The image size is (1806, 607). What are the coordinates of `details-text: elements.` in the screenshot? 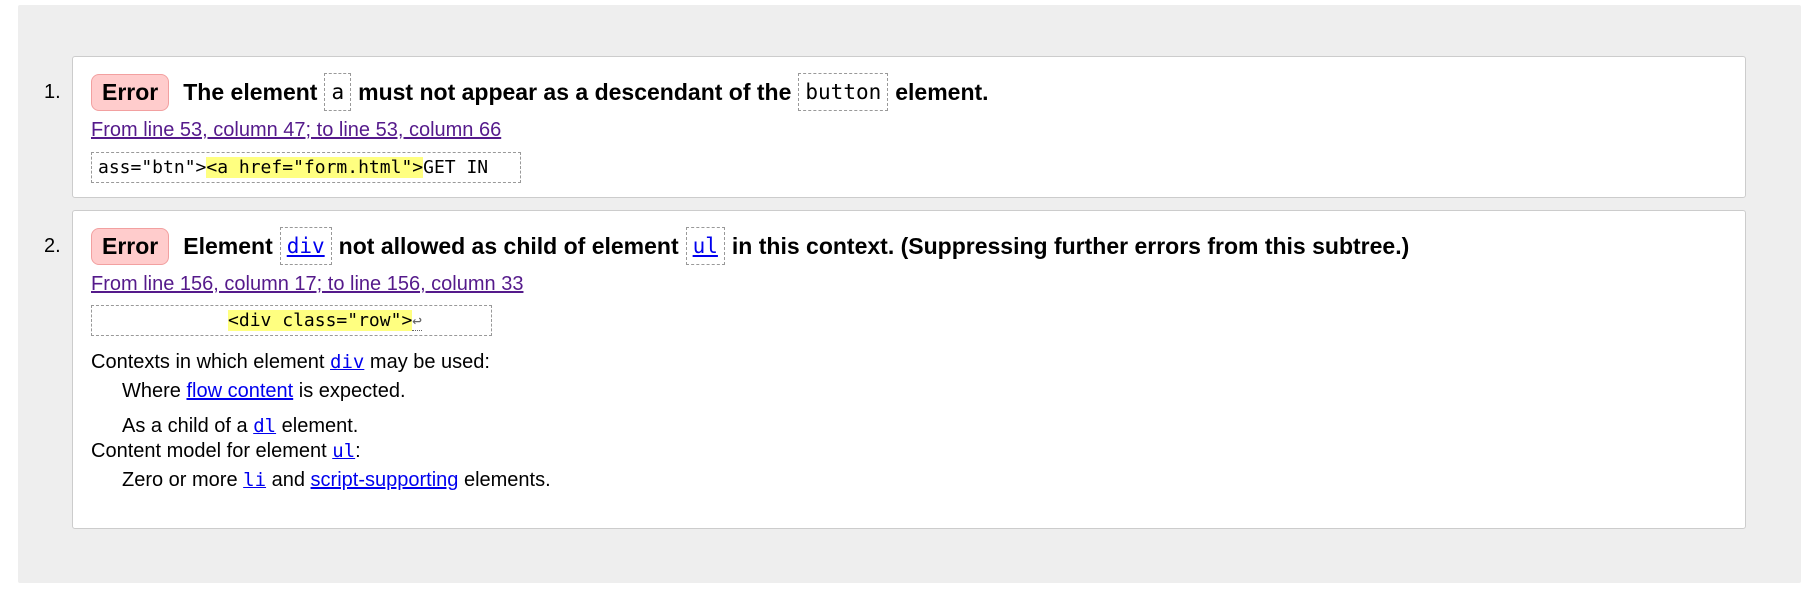 It's located at (507, 480).